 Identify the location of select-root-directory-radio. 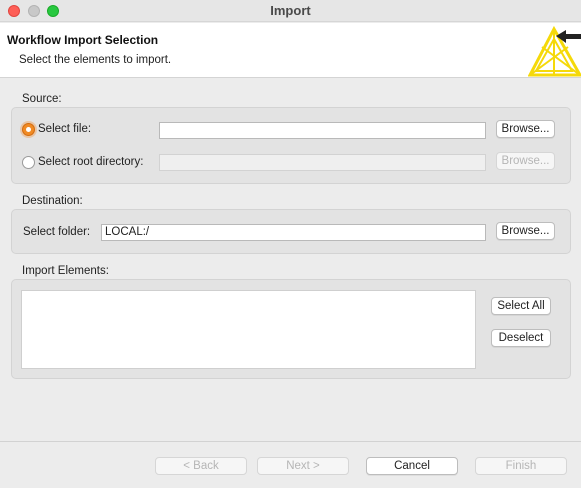
(28, 162).